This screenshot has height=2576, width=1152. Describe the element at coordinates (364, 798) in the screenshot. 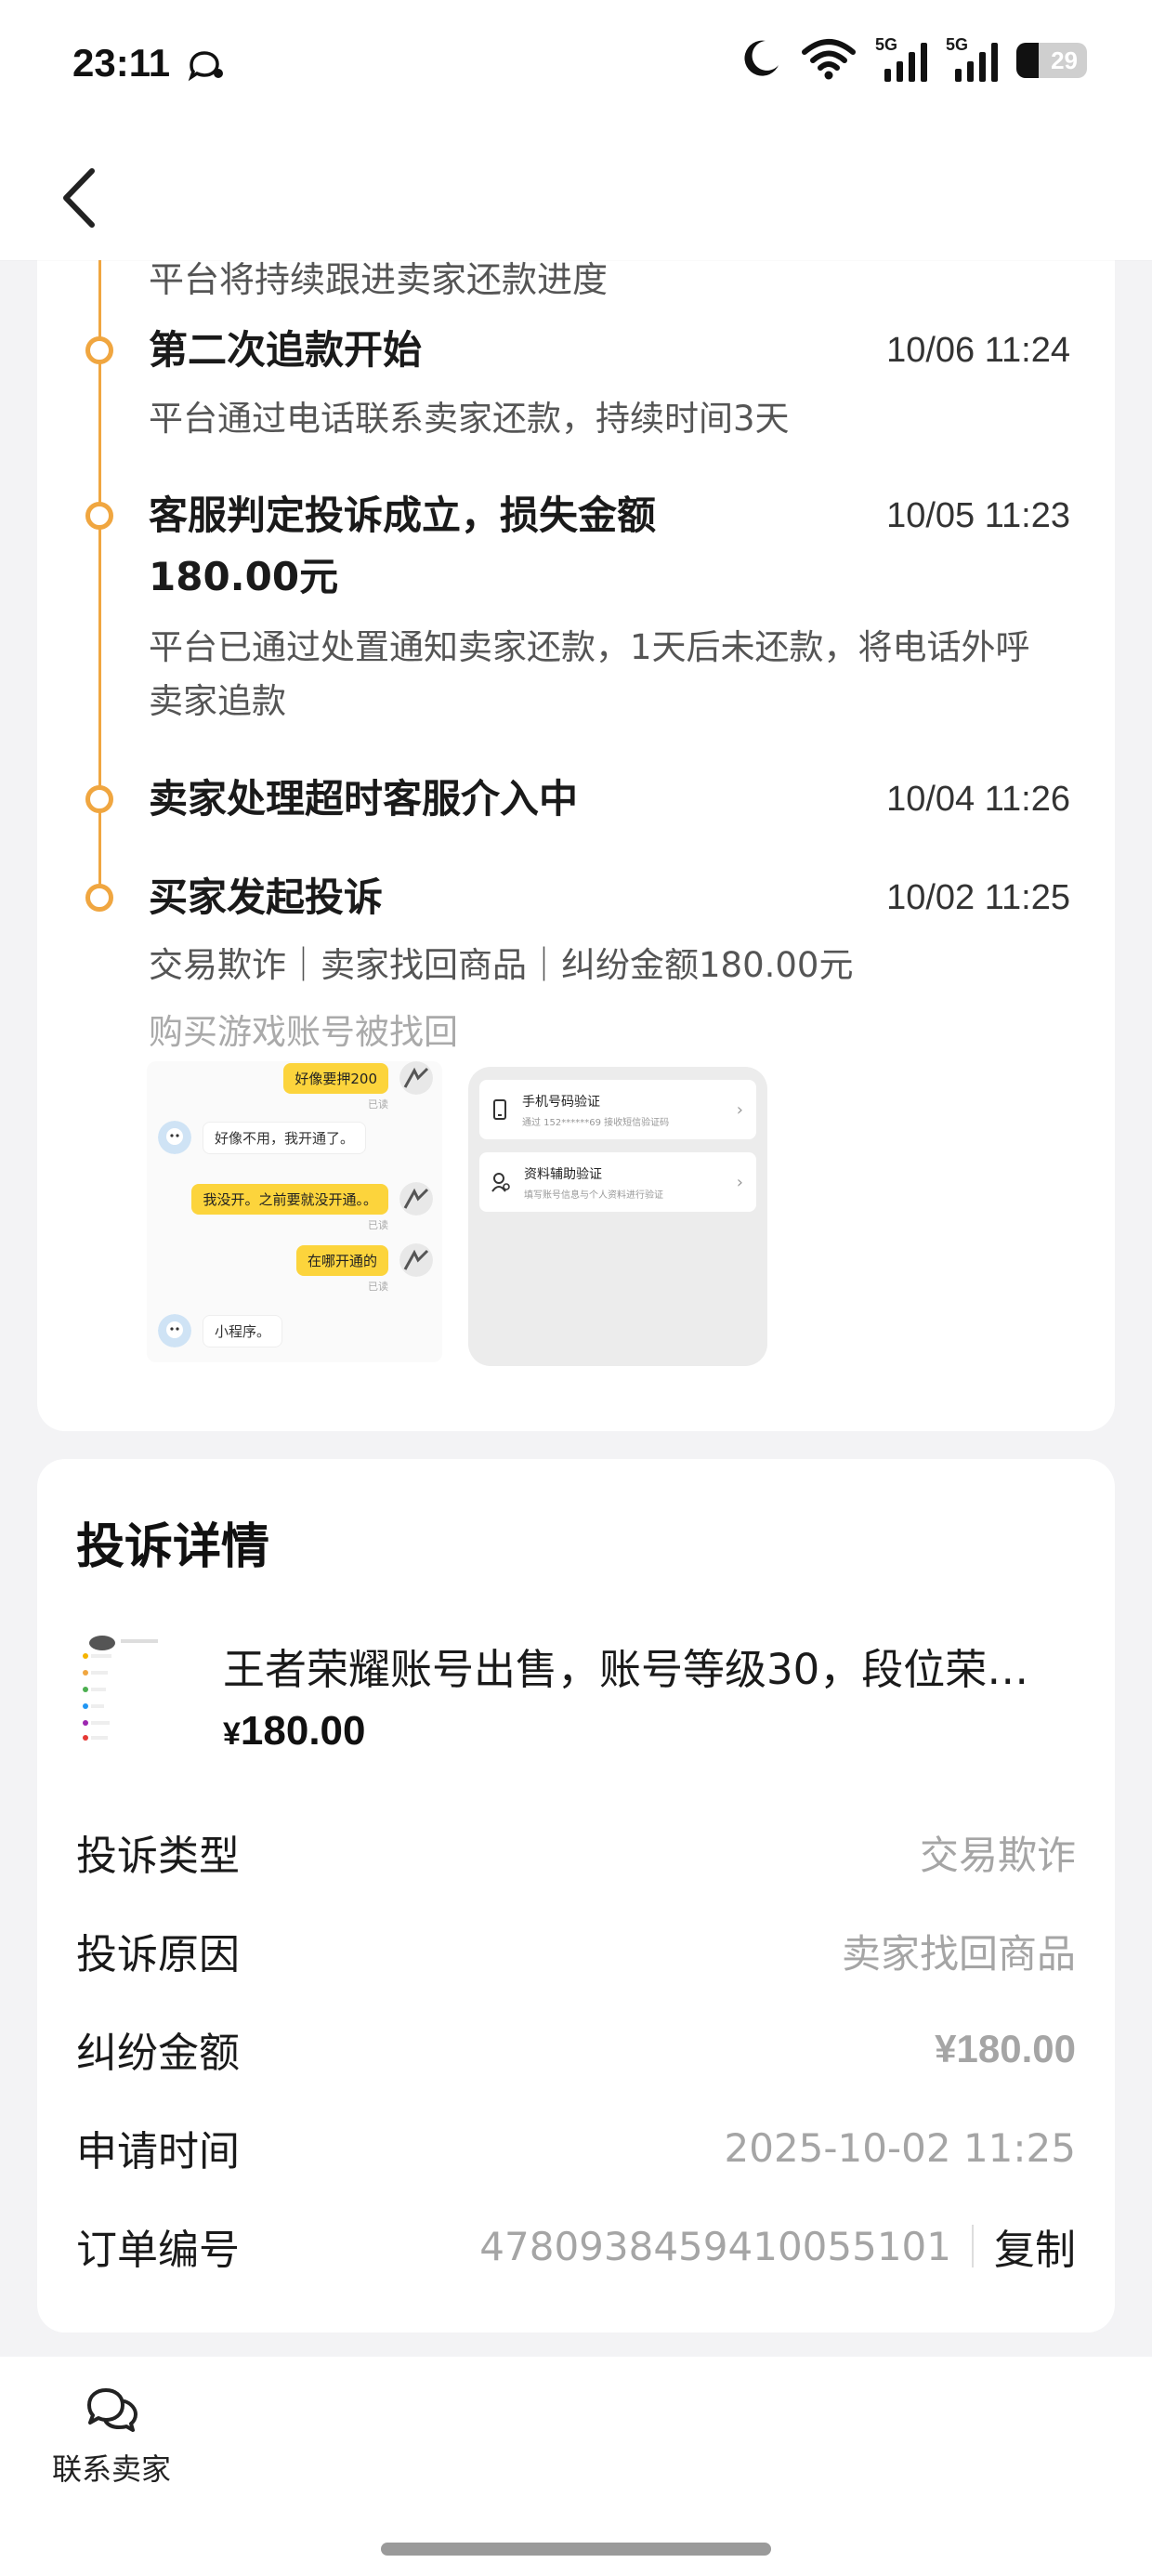

I see `timeline-event-title: 卖家处理超时客服介入中` at that location.